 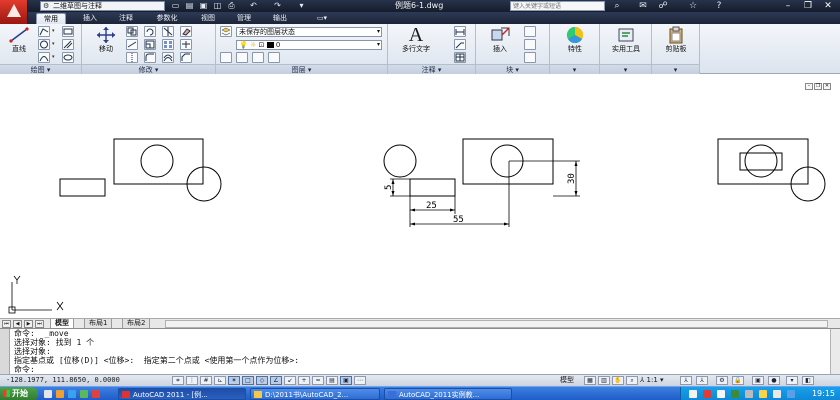 I want to click on draw-panel-title: 绘图 ▾, so click(x=40, y=69).